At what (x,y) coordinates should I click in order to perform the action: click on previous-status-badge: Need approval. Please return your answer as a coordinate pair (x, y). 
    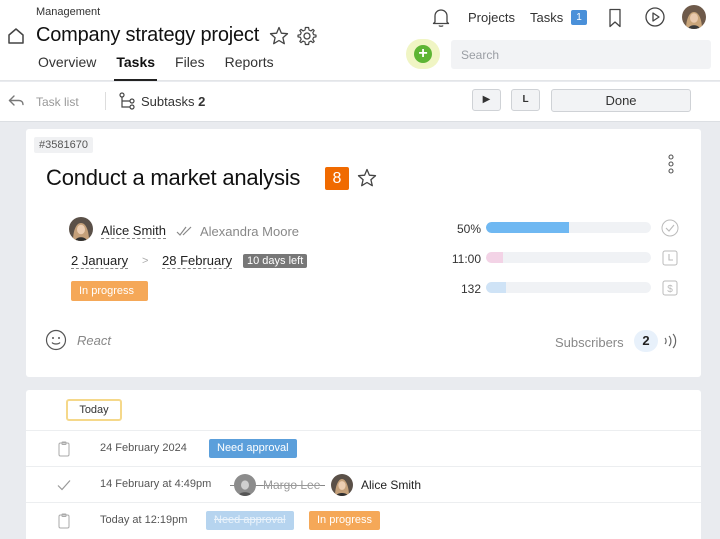
    Looking at the image, I should click on (250, 520).